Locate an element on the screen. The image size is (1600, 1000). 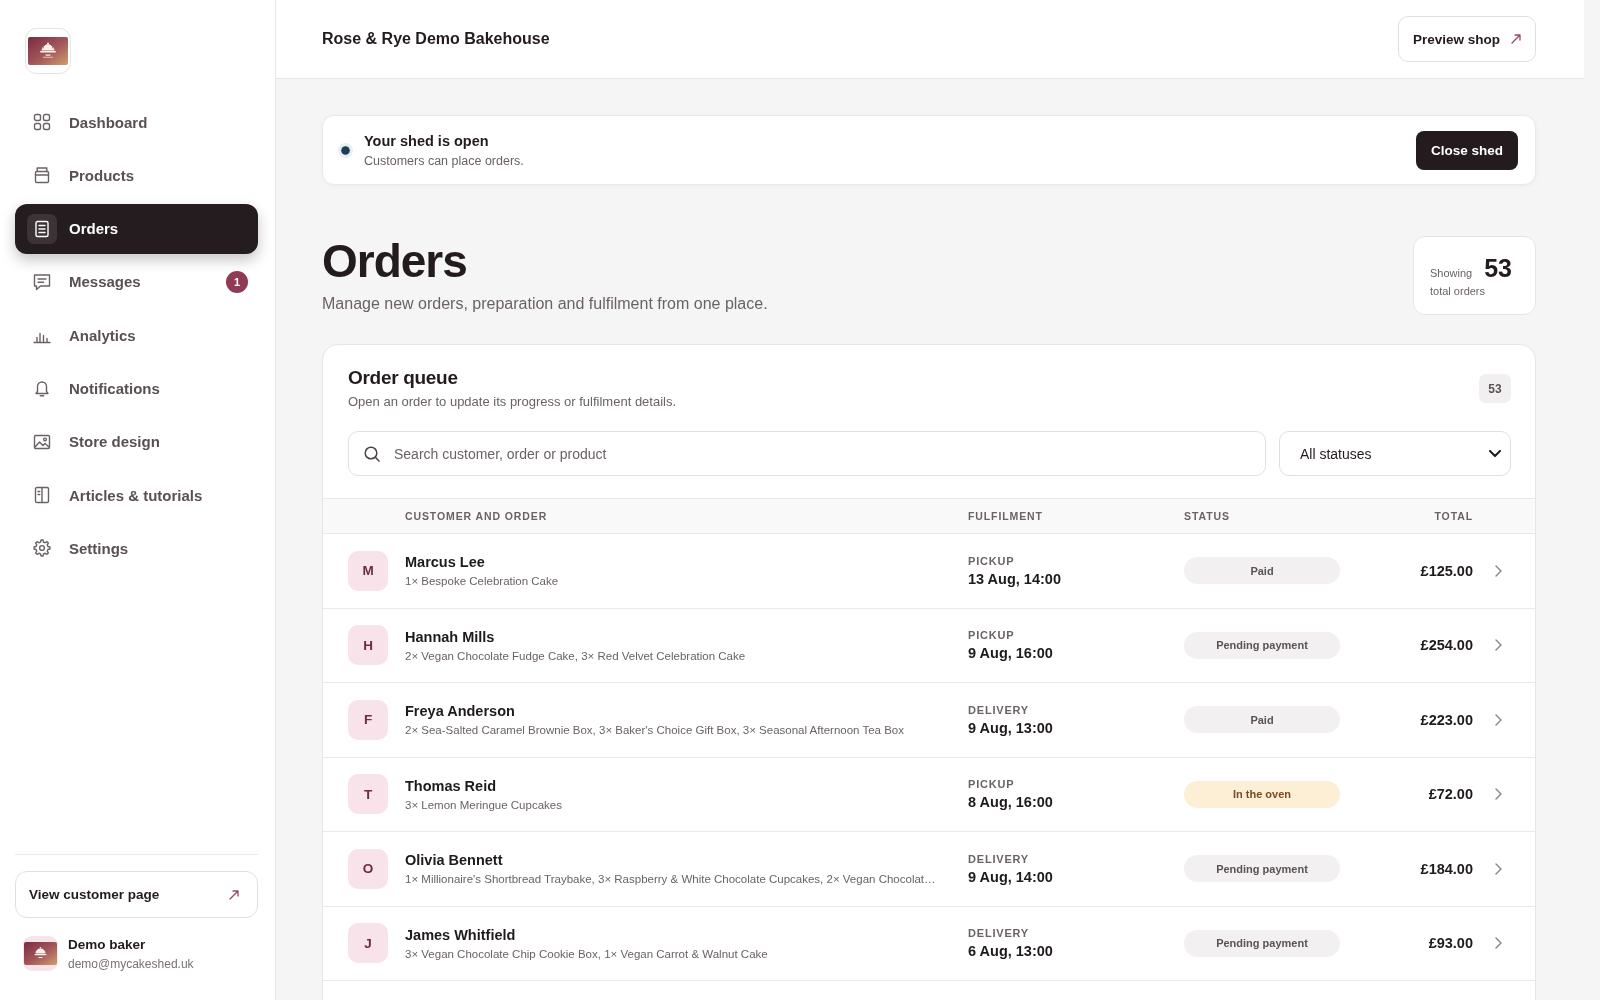
summary-count: 53 is located at coordinates (1498, 267).